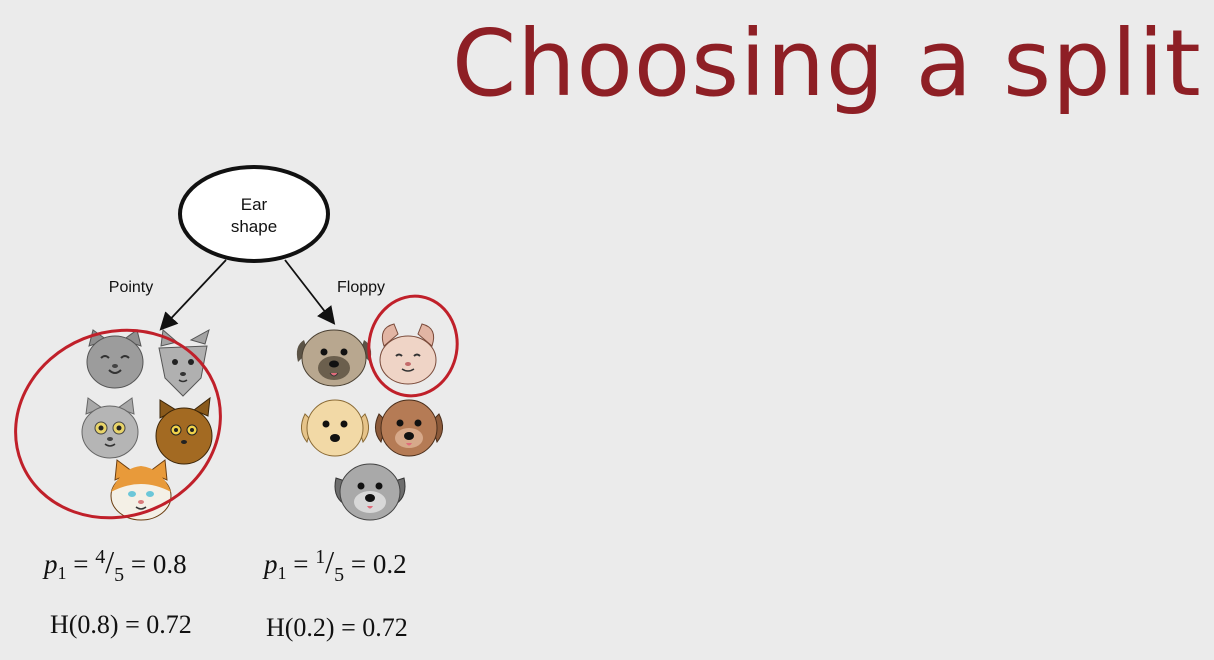 The image size is (1214, 660). Describe the element at coordinates (81, 564) in the screenshot. I see `left-equals: =` at that location.